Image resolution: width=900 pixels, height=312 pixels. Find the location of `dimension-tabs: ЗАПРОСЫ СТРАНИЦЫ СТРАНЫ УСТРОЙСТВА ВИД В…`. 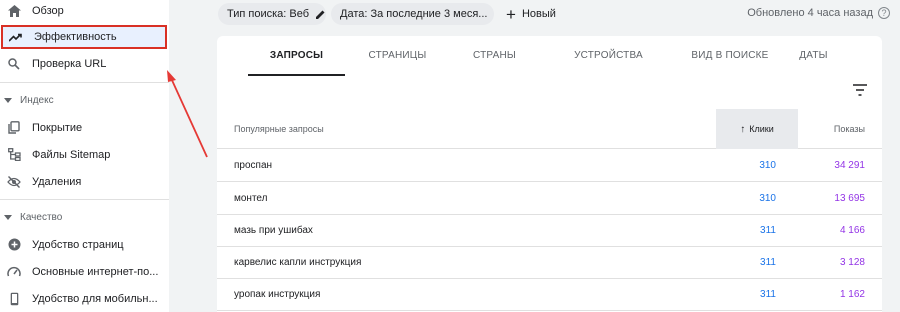

dimension-tabs: ЗАПРОСЫ СТРАНИЦЫ СТРАНЫ УСТРОЙСТВА ВИД В… is located at coordinates (549, 56).